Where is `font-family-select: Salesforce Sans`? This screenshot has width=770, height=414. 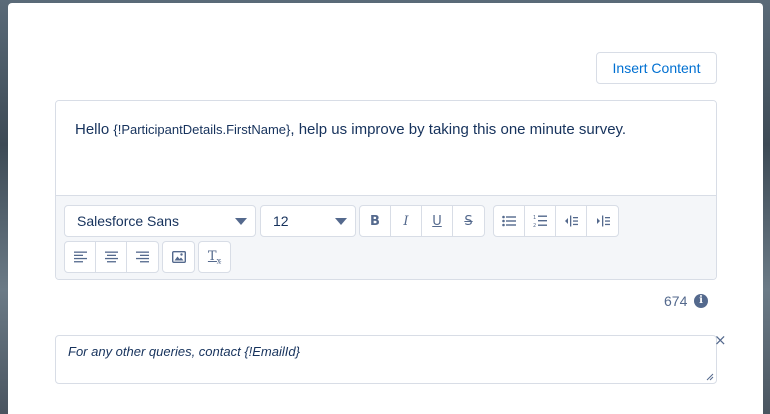 font-family-select: Salesforce Sans is located at coordinates (160, 221).